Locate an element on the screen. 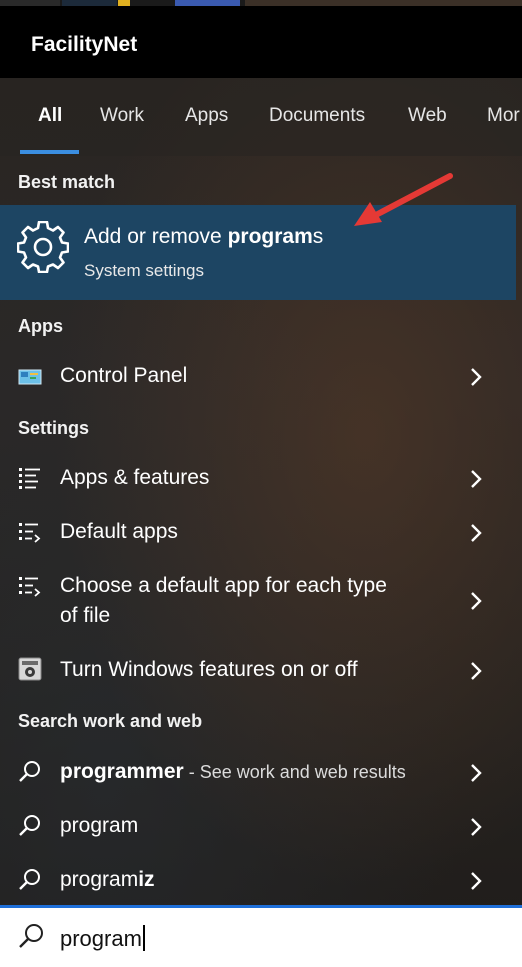  tab-documents: Documents is located at coordinates (317, 116).